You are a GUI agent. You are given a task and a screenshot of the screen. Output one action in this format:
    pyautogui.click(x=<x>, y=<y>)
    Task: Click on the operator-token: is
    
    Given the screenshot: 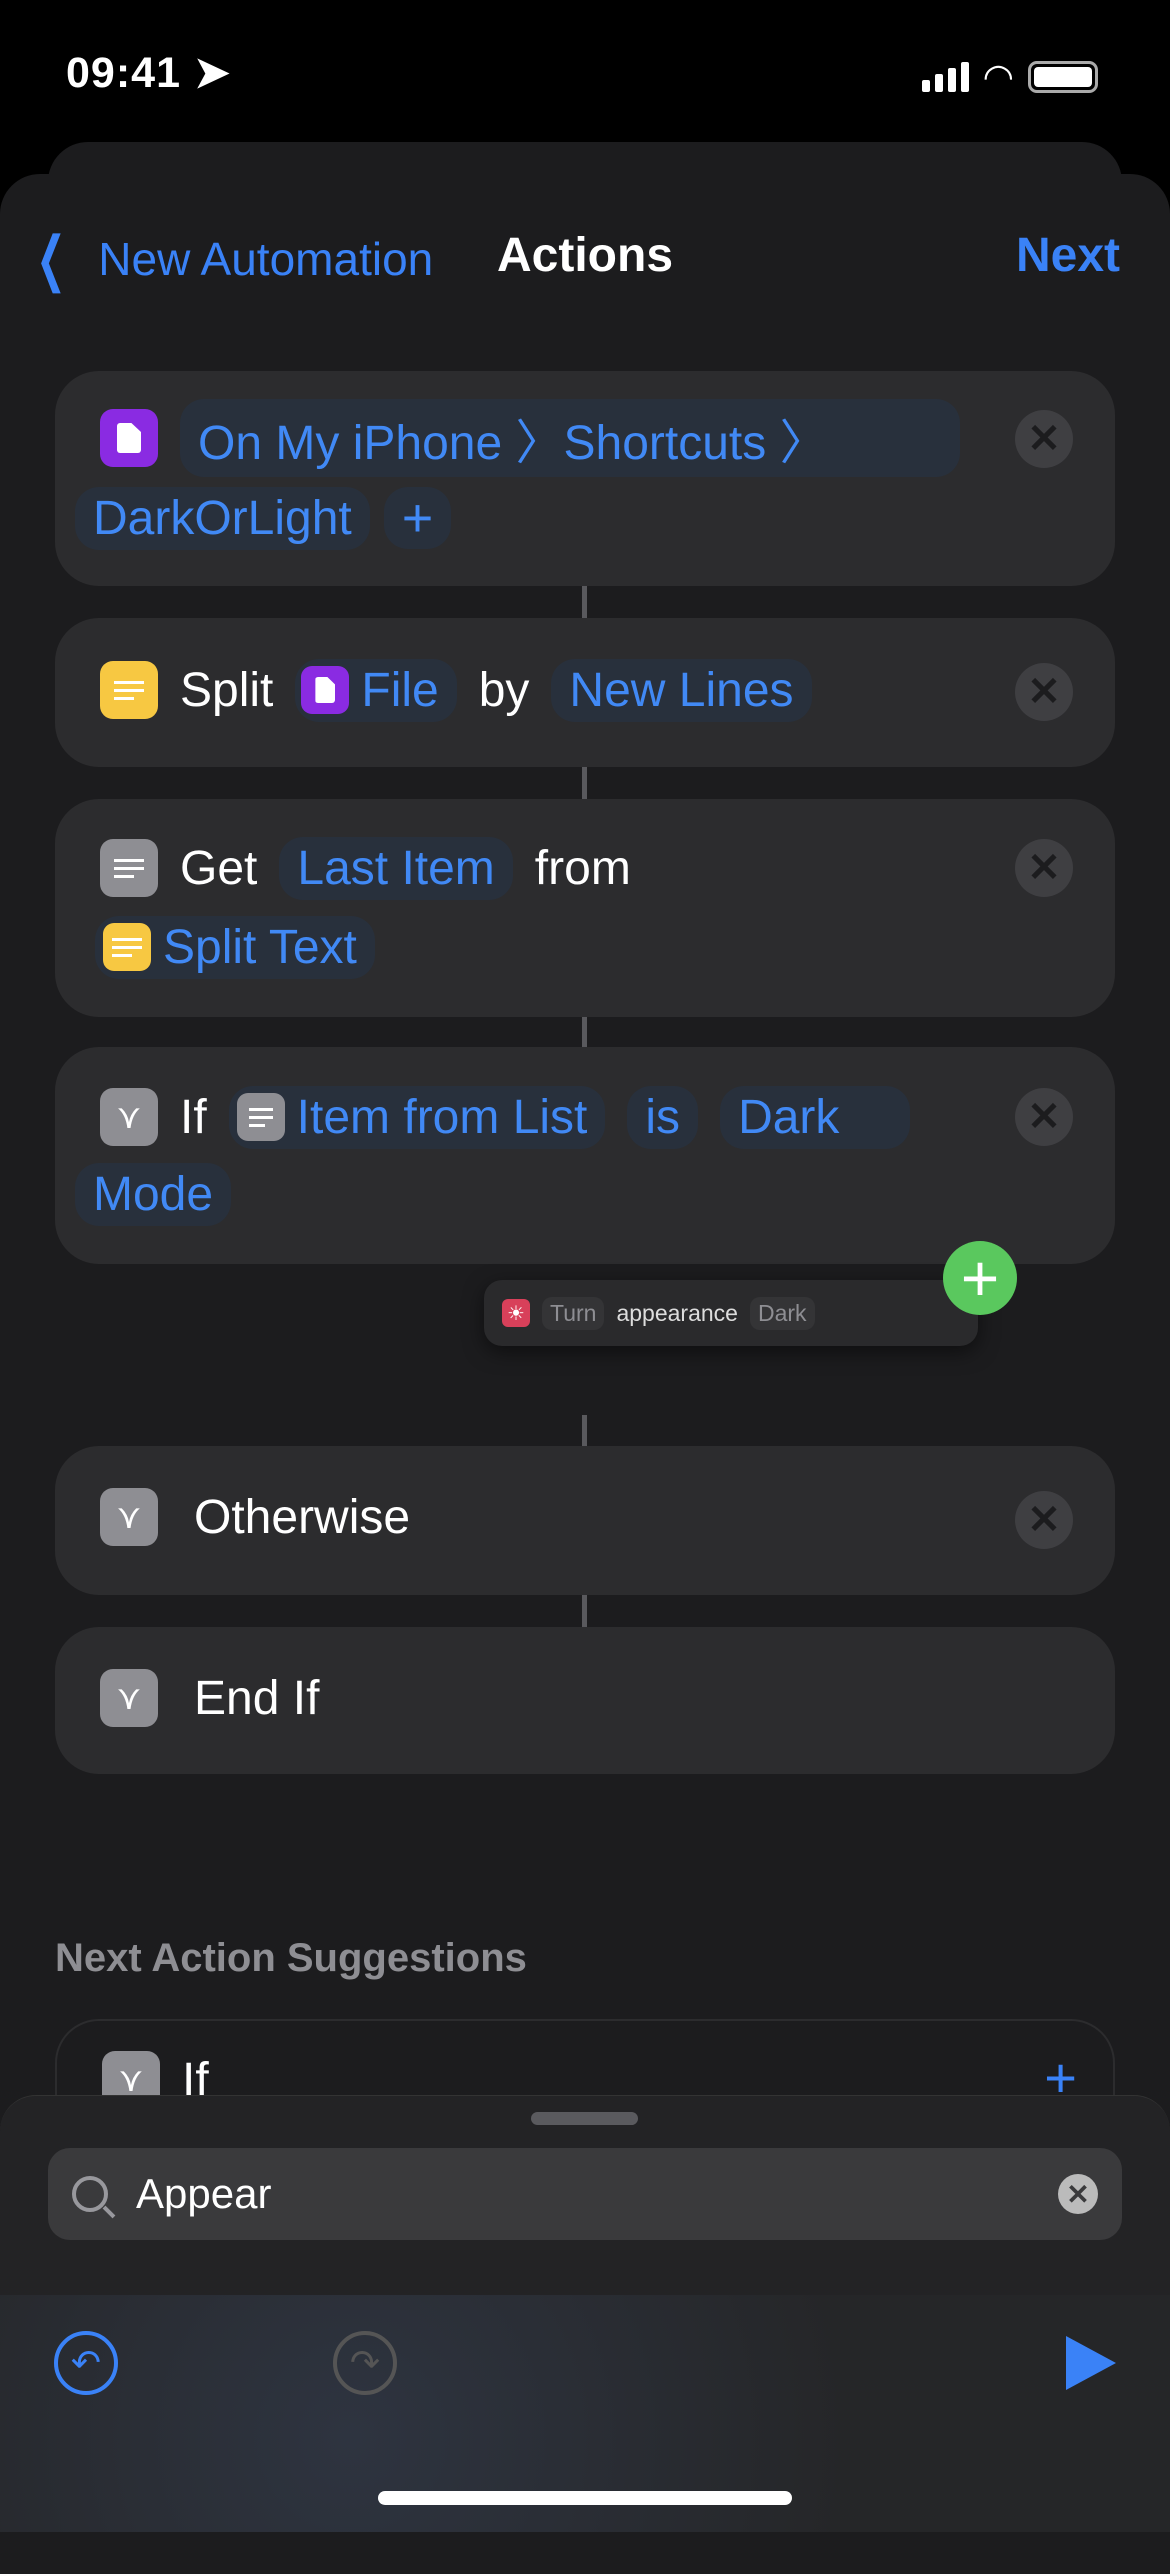 What is the action you would take?
    pyautogui.click(x=663, y=1117)
    